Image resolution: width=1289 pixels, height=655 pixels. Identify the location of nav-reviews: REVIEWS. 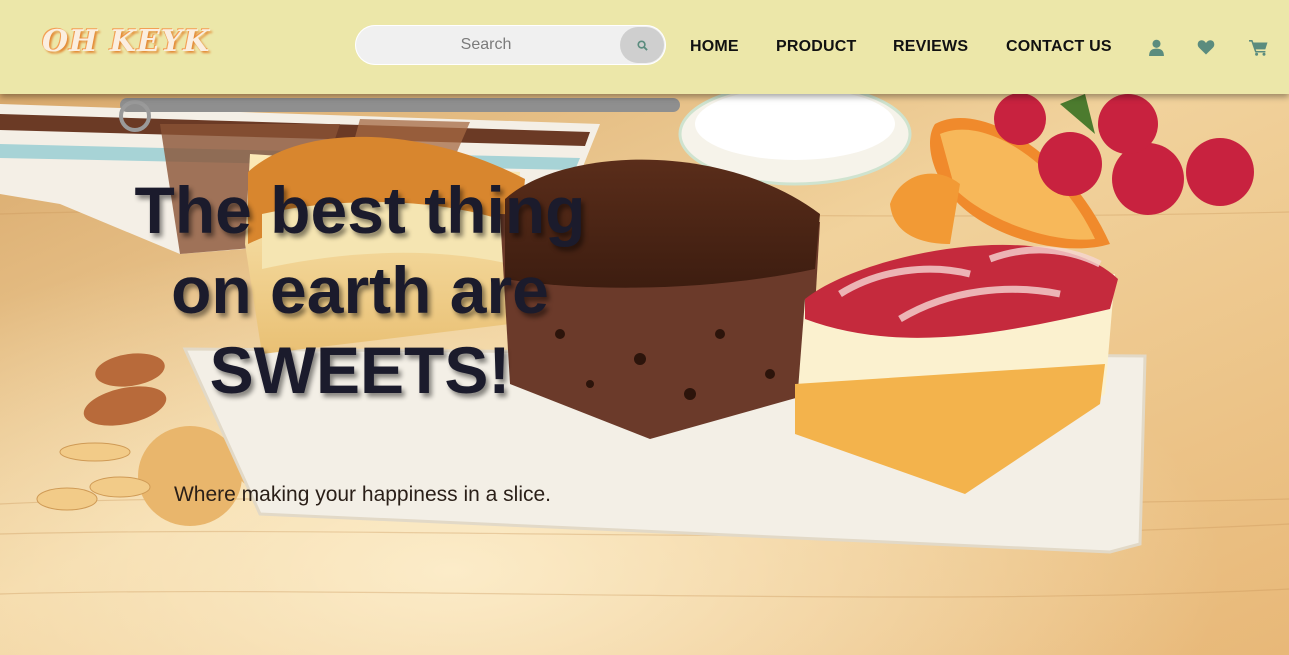
(930, 47).